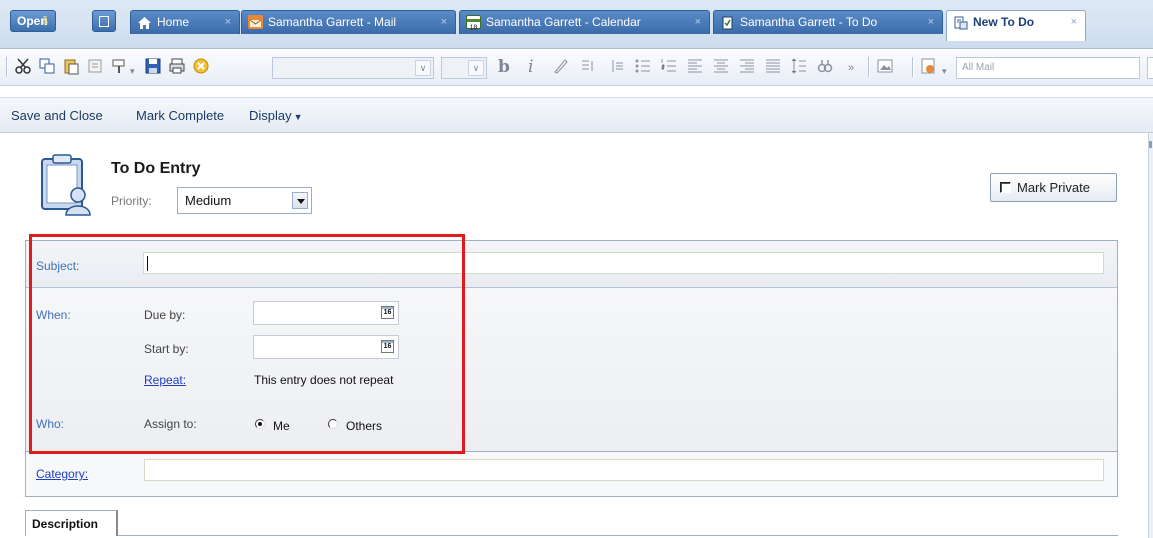 The image size is (1153, 538). What do you see at coordinates (1048, 68) in the screenshot?
I see `mail-search-input: All Mail` at bounding box center [1048, 68].